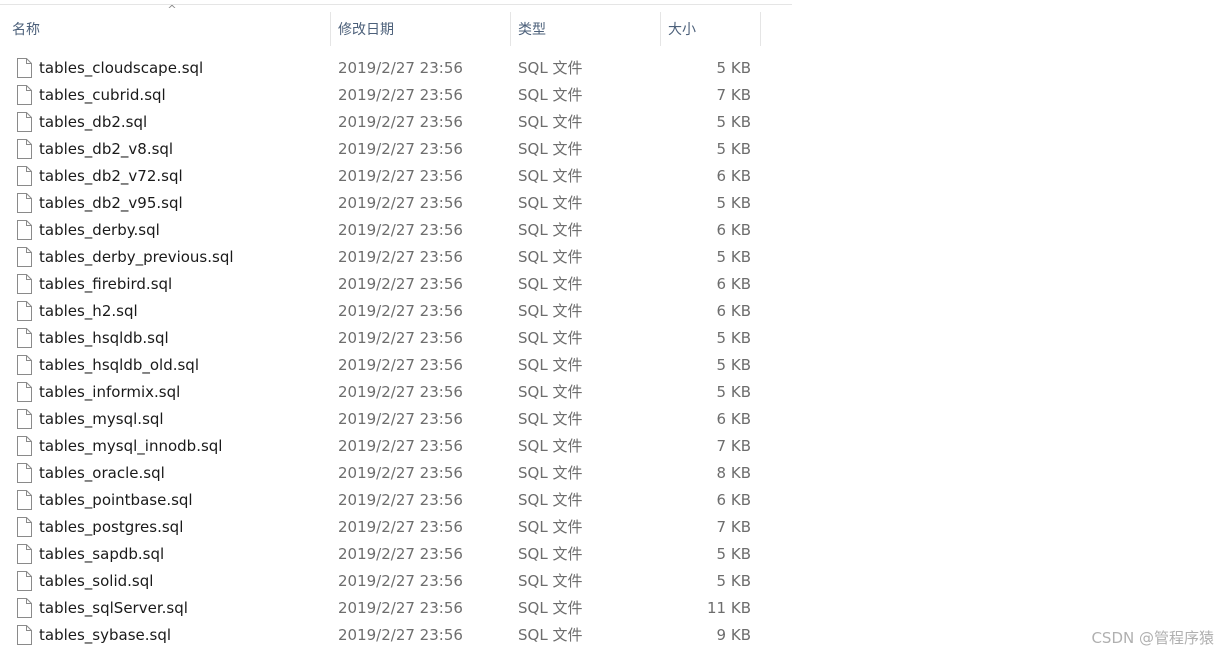 Image resolution: width=1230 pixels, height=656 pixels. Describe the element at coordinates (396, 4) in the screenshot. I see `top-divider` at that location.